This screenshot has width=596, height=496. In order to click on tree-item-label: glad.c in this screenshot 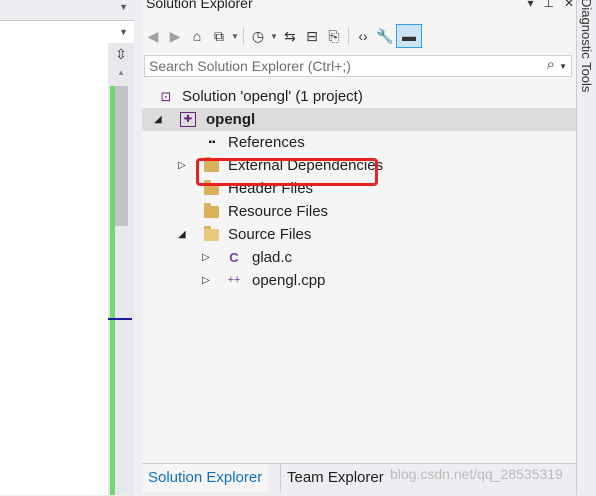, I will do `click(272, 257)`.